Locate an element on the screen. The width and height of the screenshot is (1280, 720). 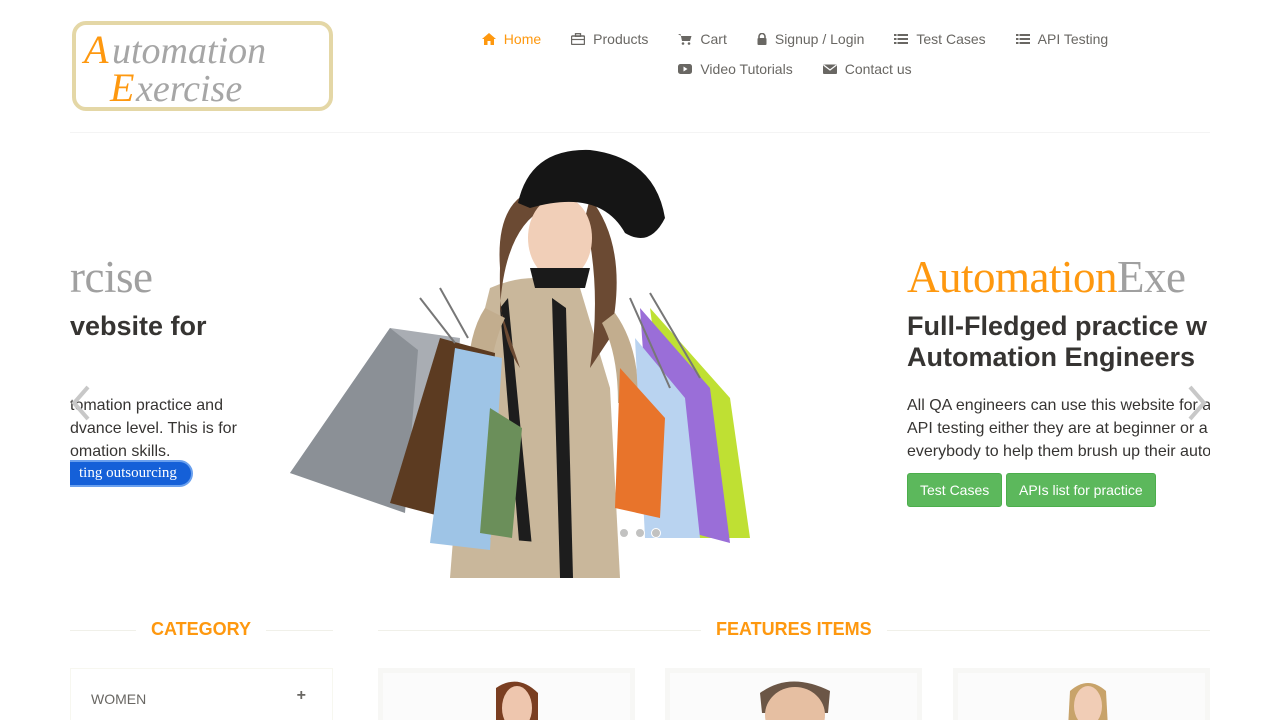
outsourcing-pill-label: ting outsourcing is located at coordinates (128, 473).